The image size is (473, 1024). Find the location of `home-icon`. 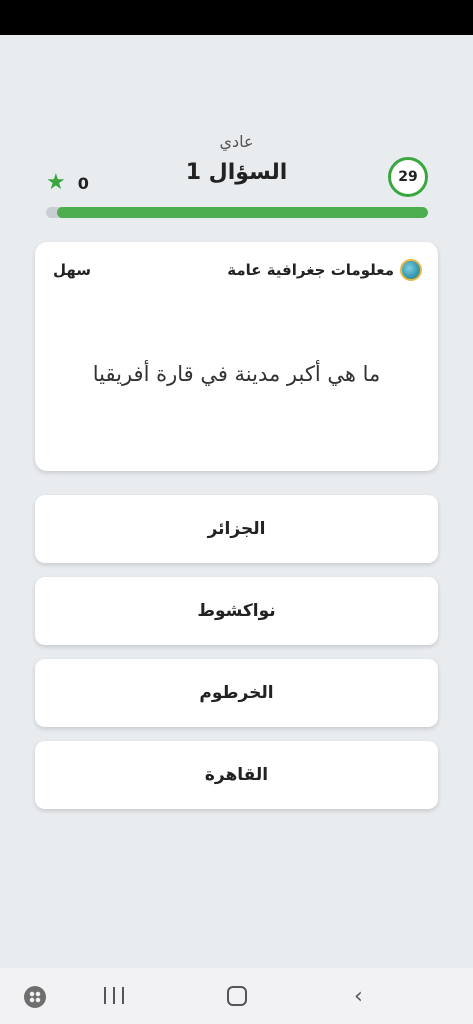

home-icon is located at coordinates (237, 996).